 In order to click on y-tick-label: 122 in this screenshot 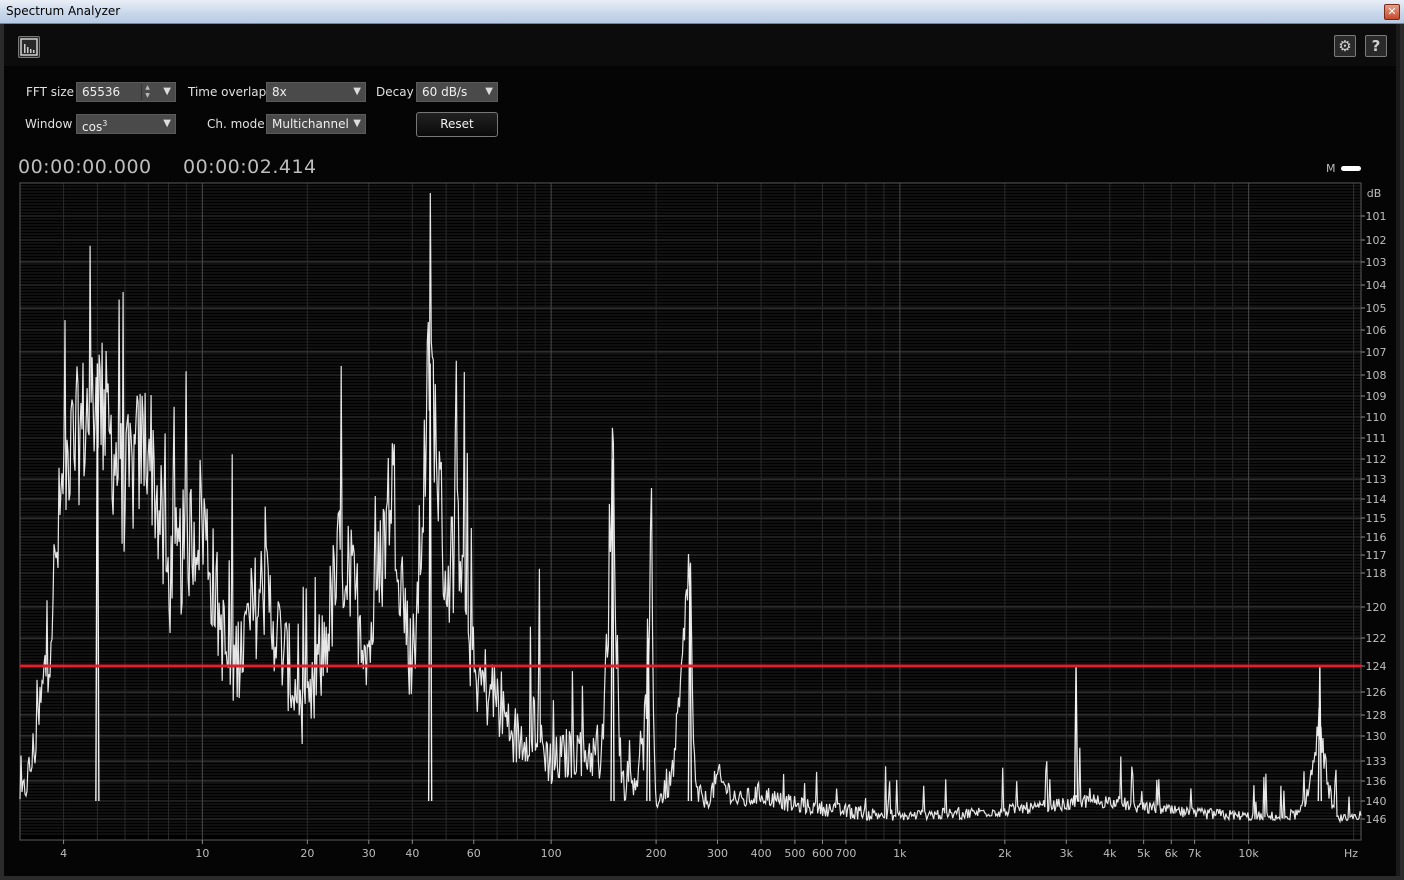, I will do `click(1376, 638)`.